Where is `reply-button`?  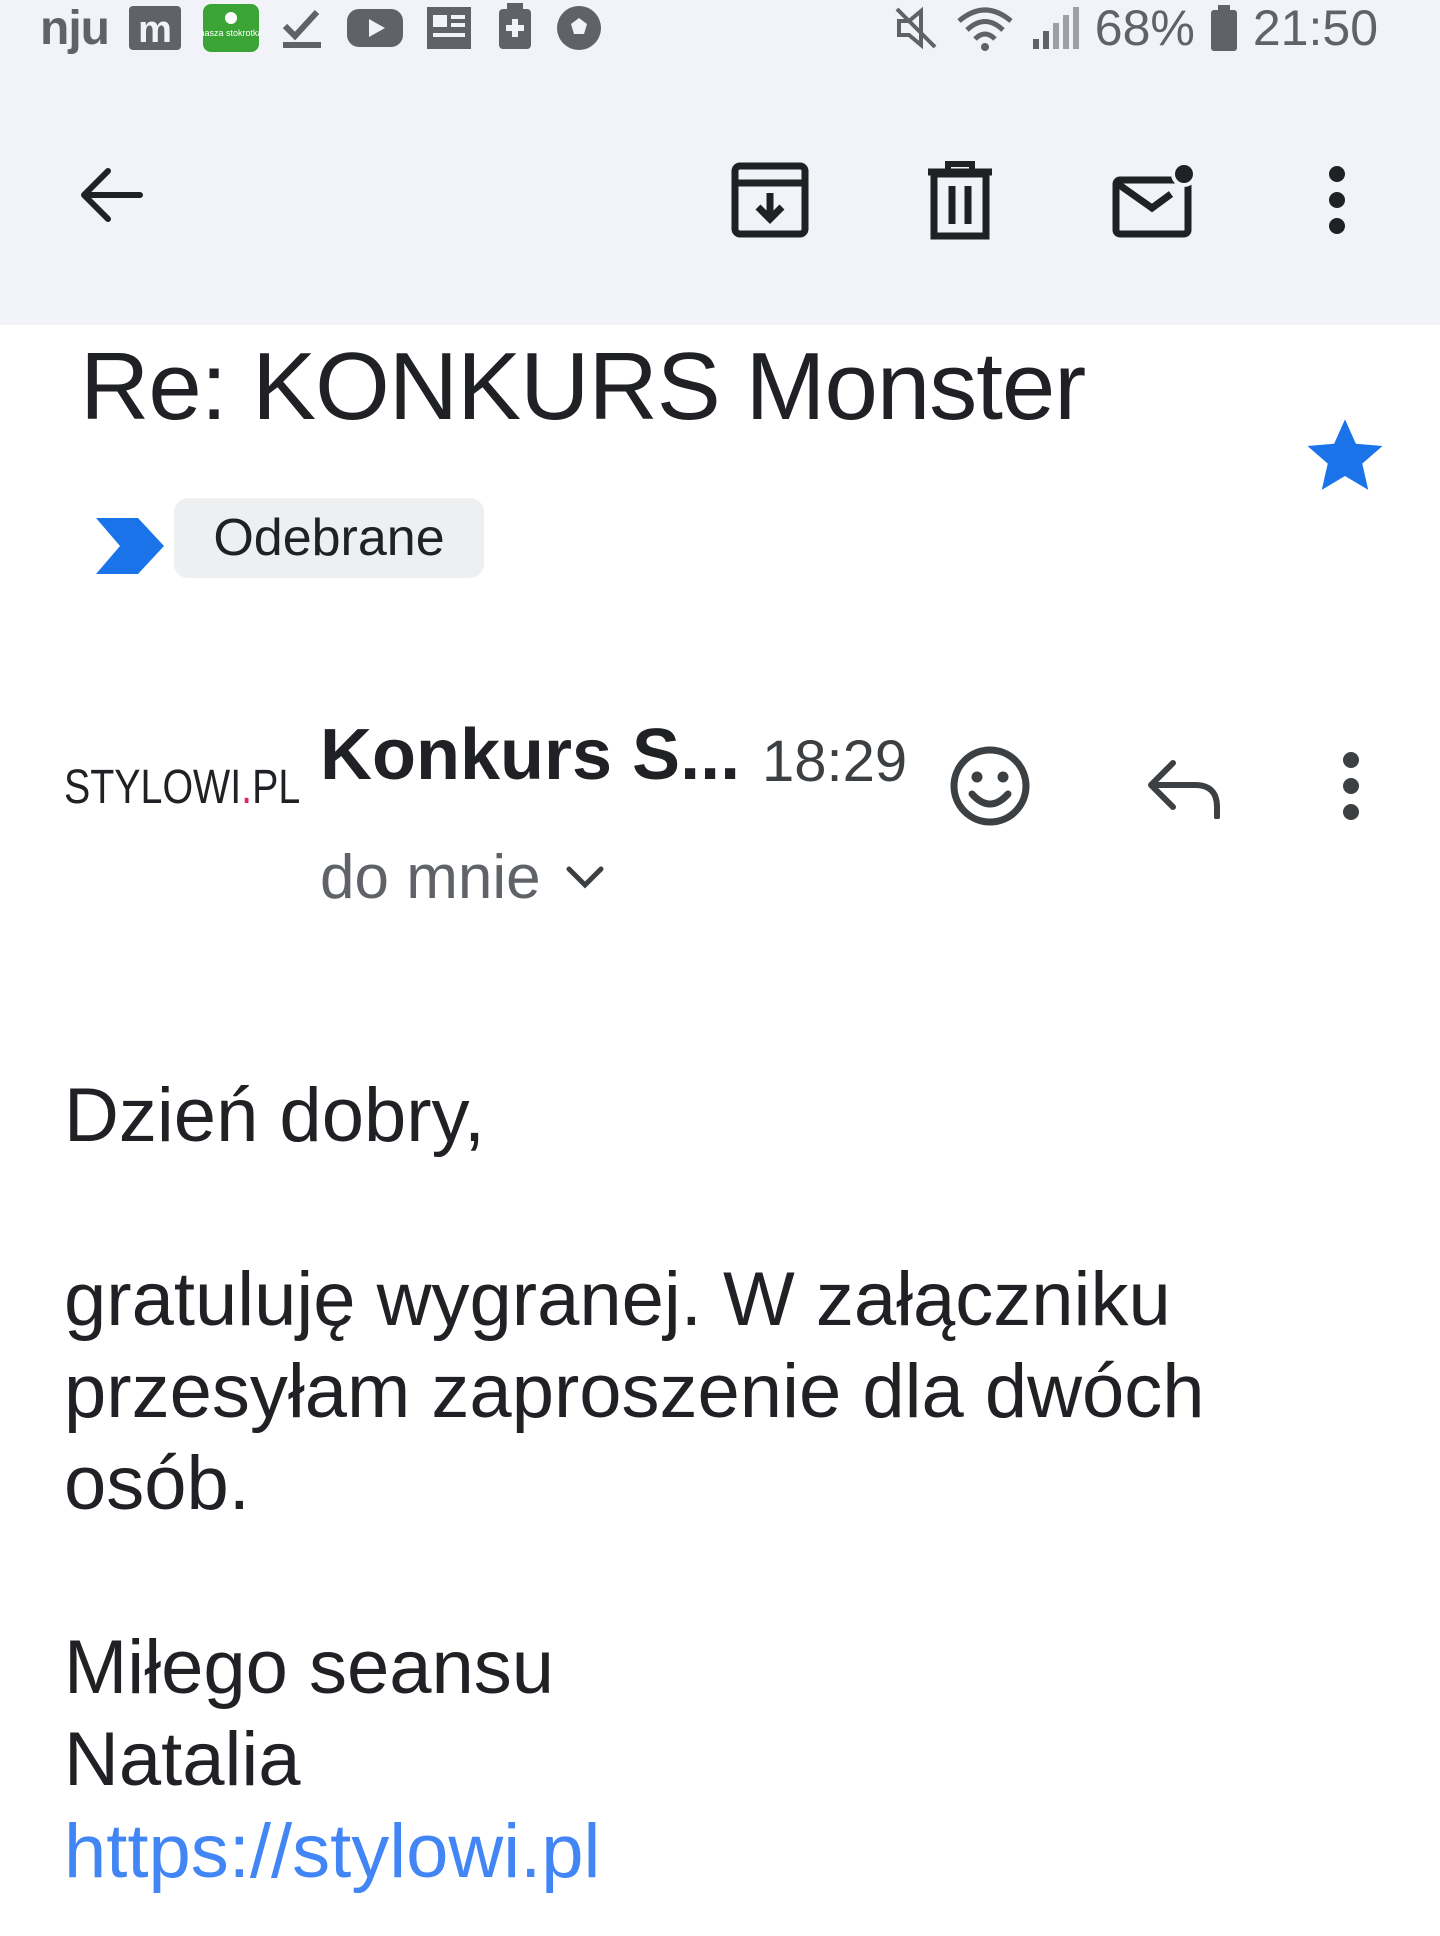 reply-button is located at coordinates (1184, 788).